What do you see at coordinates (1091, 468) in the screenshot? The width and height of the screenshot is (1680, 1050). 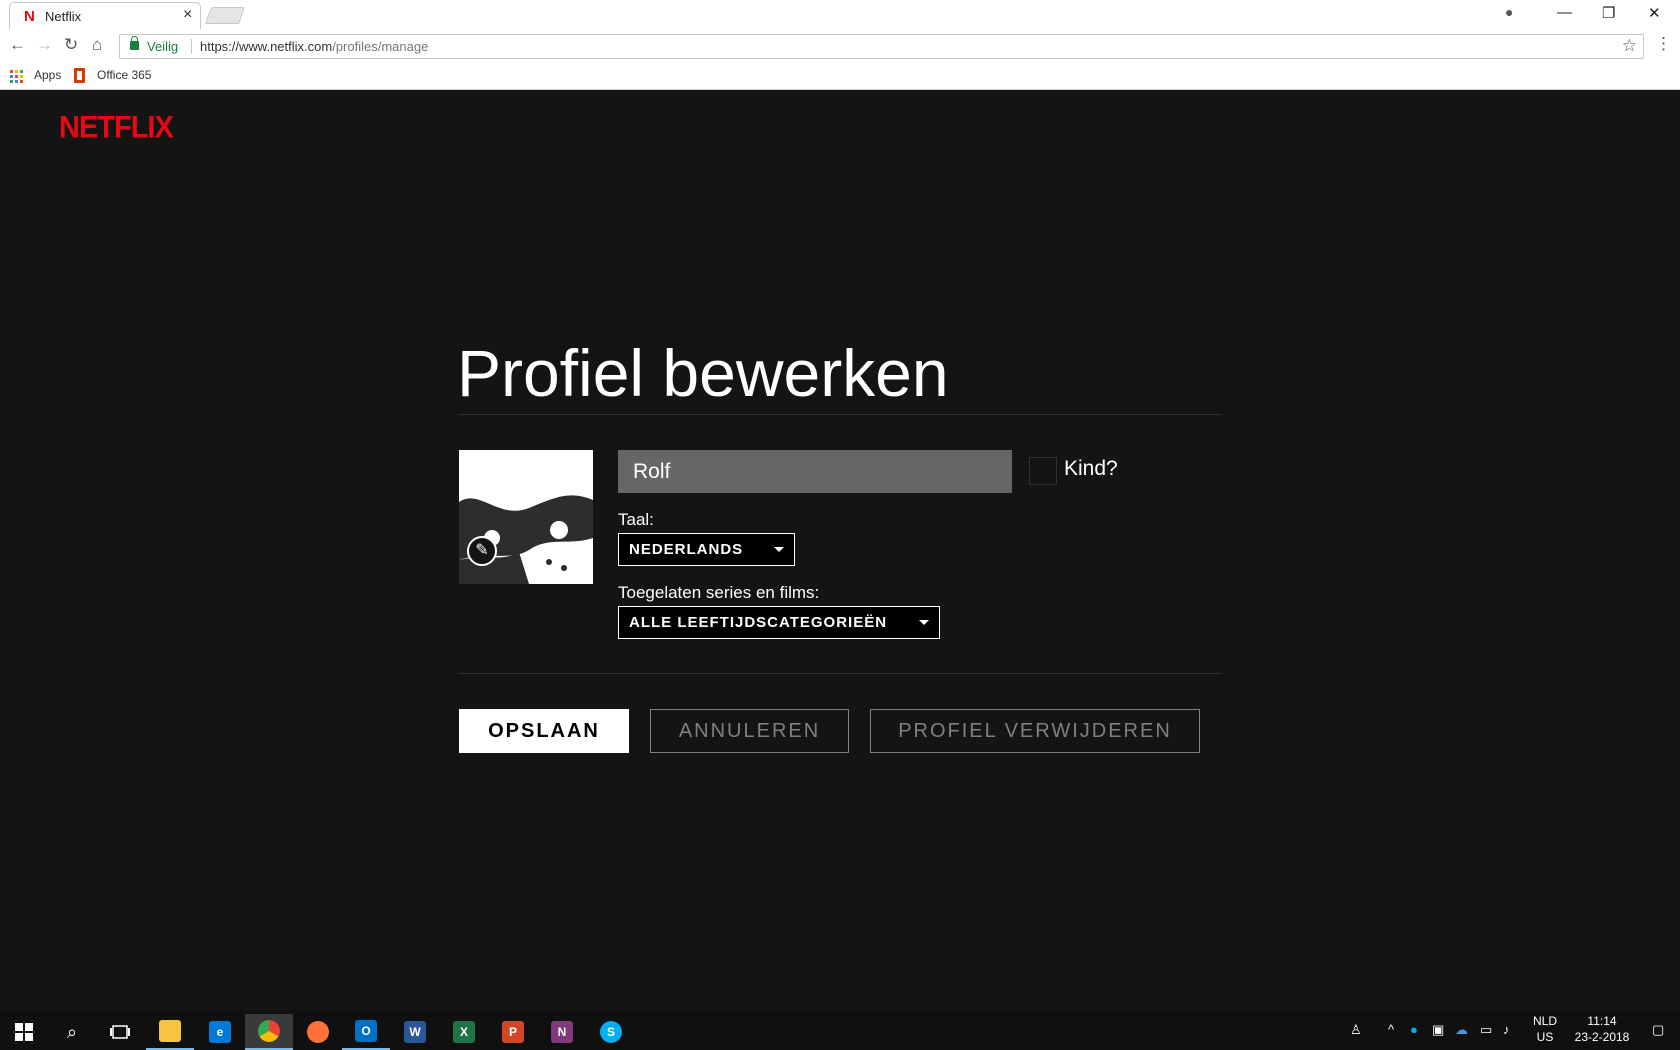 I see `kid-label: Kind?` at bounding box center [1091, 468].